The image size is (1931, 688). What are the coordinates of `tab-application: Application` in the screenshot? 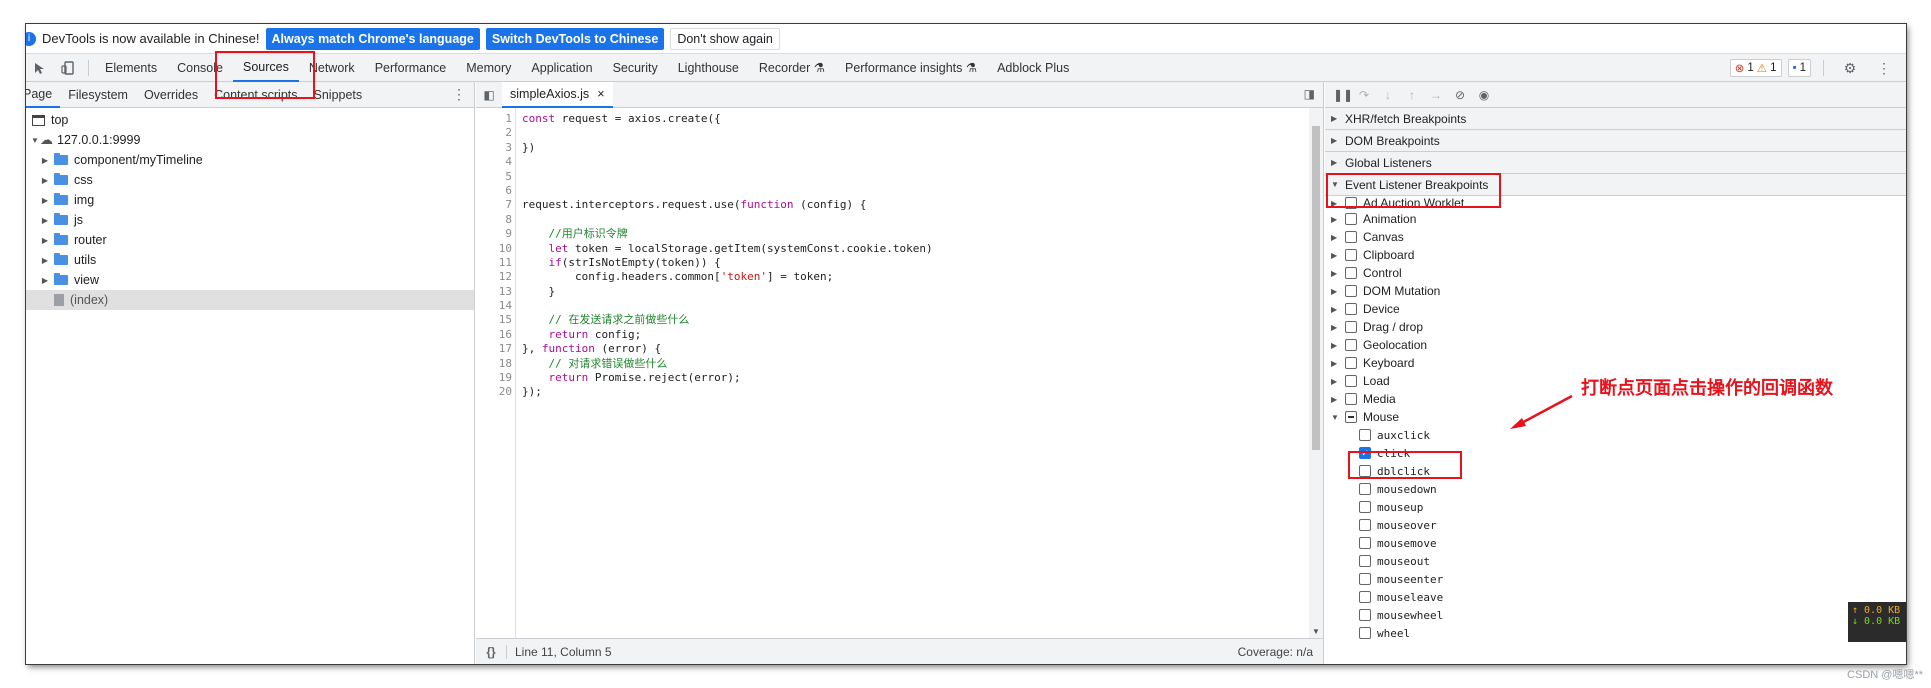 It's located at (561, 68).